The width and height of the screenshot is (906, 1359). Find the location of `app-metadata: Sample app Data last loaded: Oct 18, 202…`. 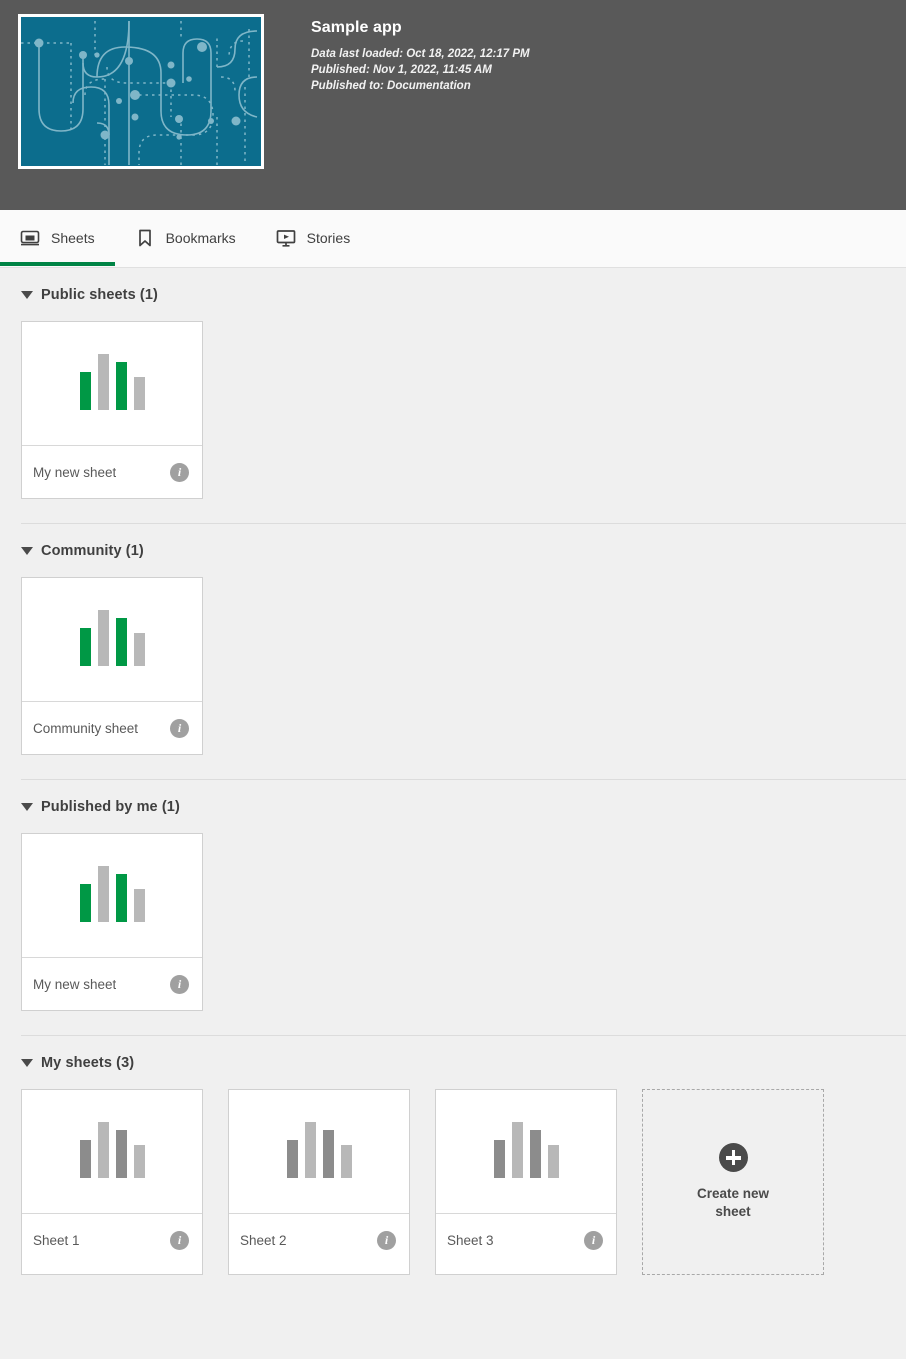

app-metadata: Sample app Data last loaded: Oct 18, 202… is located at coordinates (420, 54).